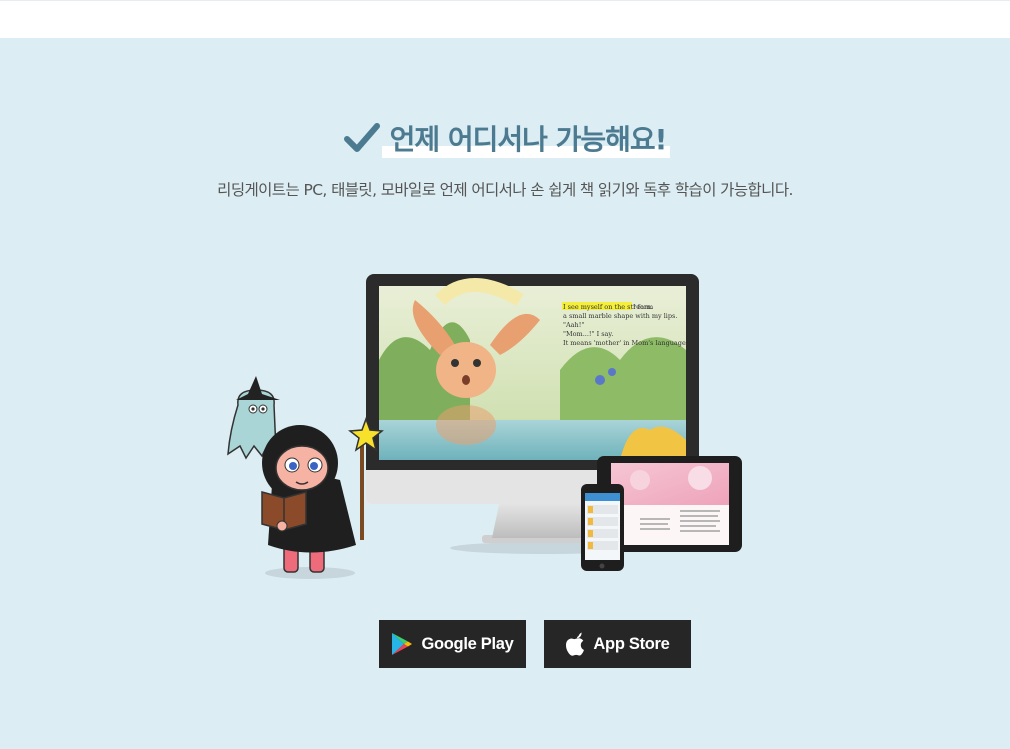 Image resolution: width=1010 pixels, height=749 pixels. What do you see at coordinates (643, 307) in the screenshot?
I see `story-line1-rest: I form` at bounding box center [643, 307].